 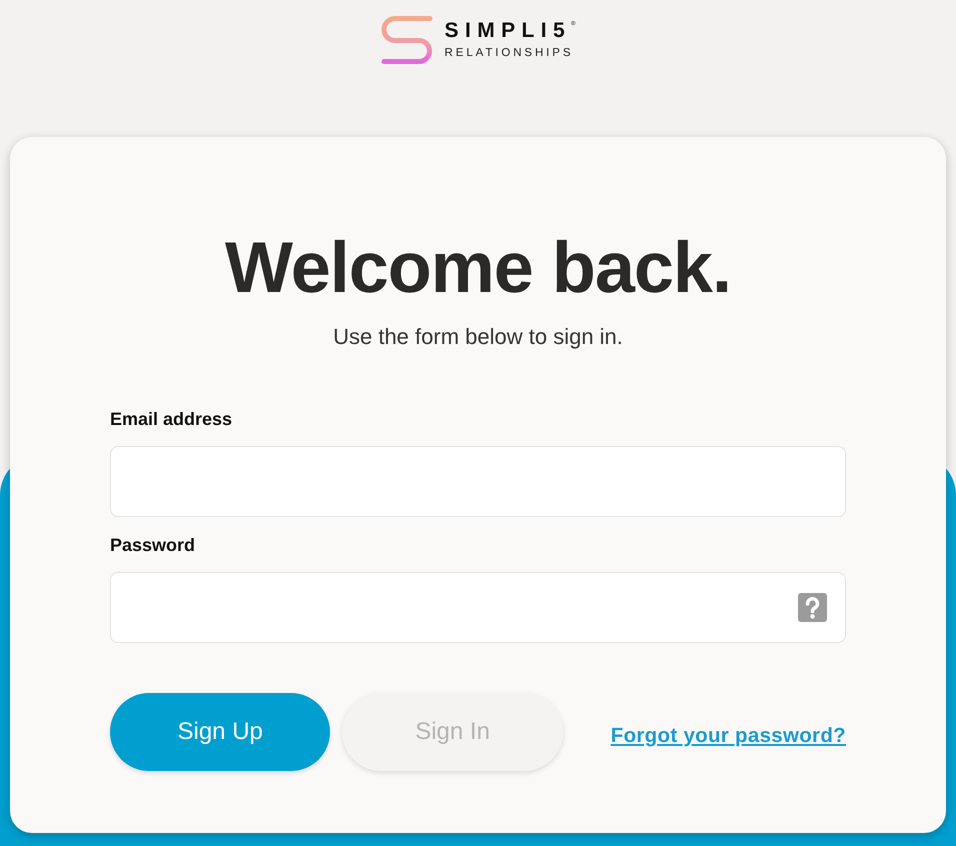 I want to click on help-icon, so click(x=812, y=607).